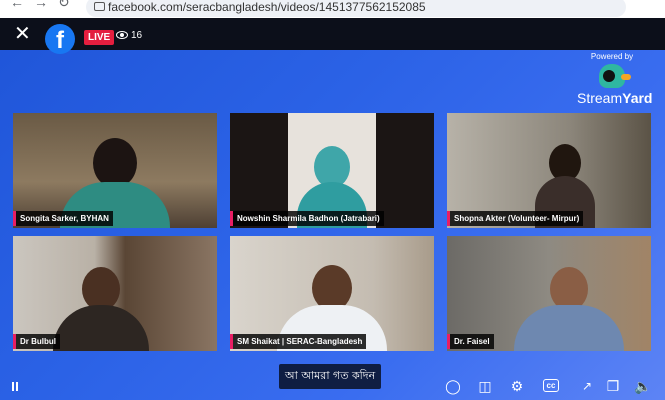  I want to click on captions-icon: cc, so click(551, 385).